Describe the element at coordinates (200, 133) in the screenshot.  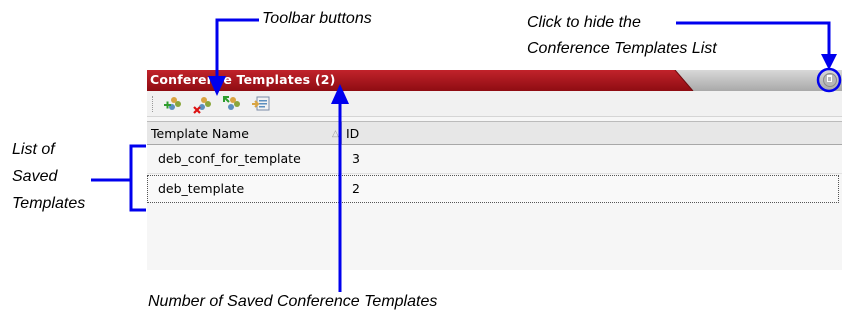
I see `column-header-template-name: Template Name` at that location.